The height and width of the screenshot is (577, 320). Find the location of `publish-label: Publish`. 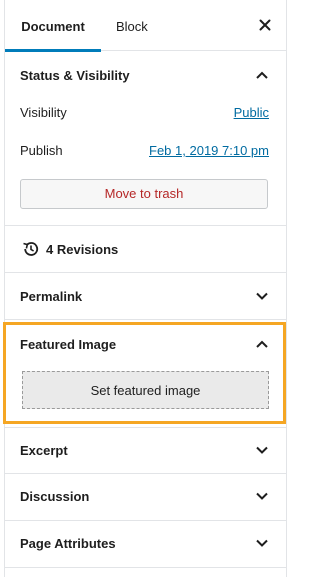

publish-label: Publish is located at coordinates (41, 150).